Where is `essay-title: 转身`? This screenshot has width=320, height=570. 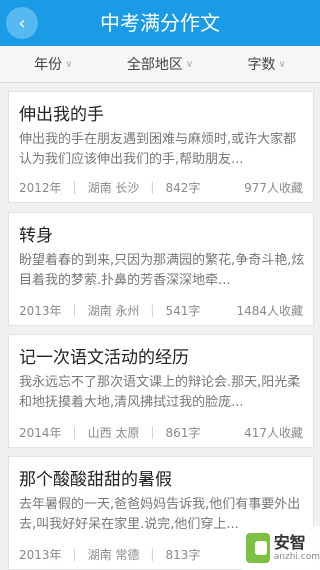 essay-title: 转身 is located at coordinates (36, 236).